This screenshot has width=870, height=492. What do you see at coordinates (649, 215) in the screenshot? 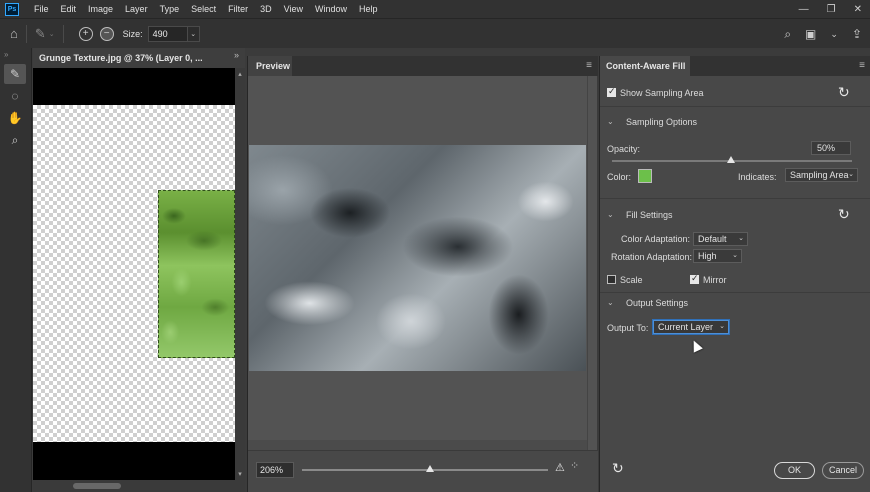
I see `fill-settings-heading: Fill Settings` at bounding box center [649, 215].